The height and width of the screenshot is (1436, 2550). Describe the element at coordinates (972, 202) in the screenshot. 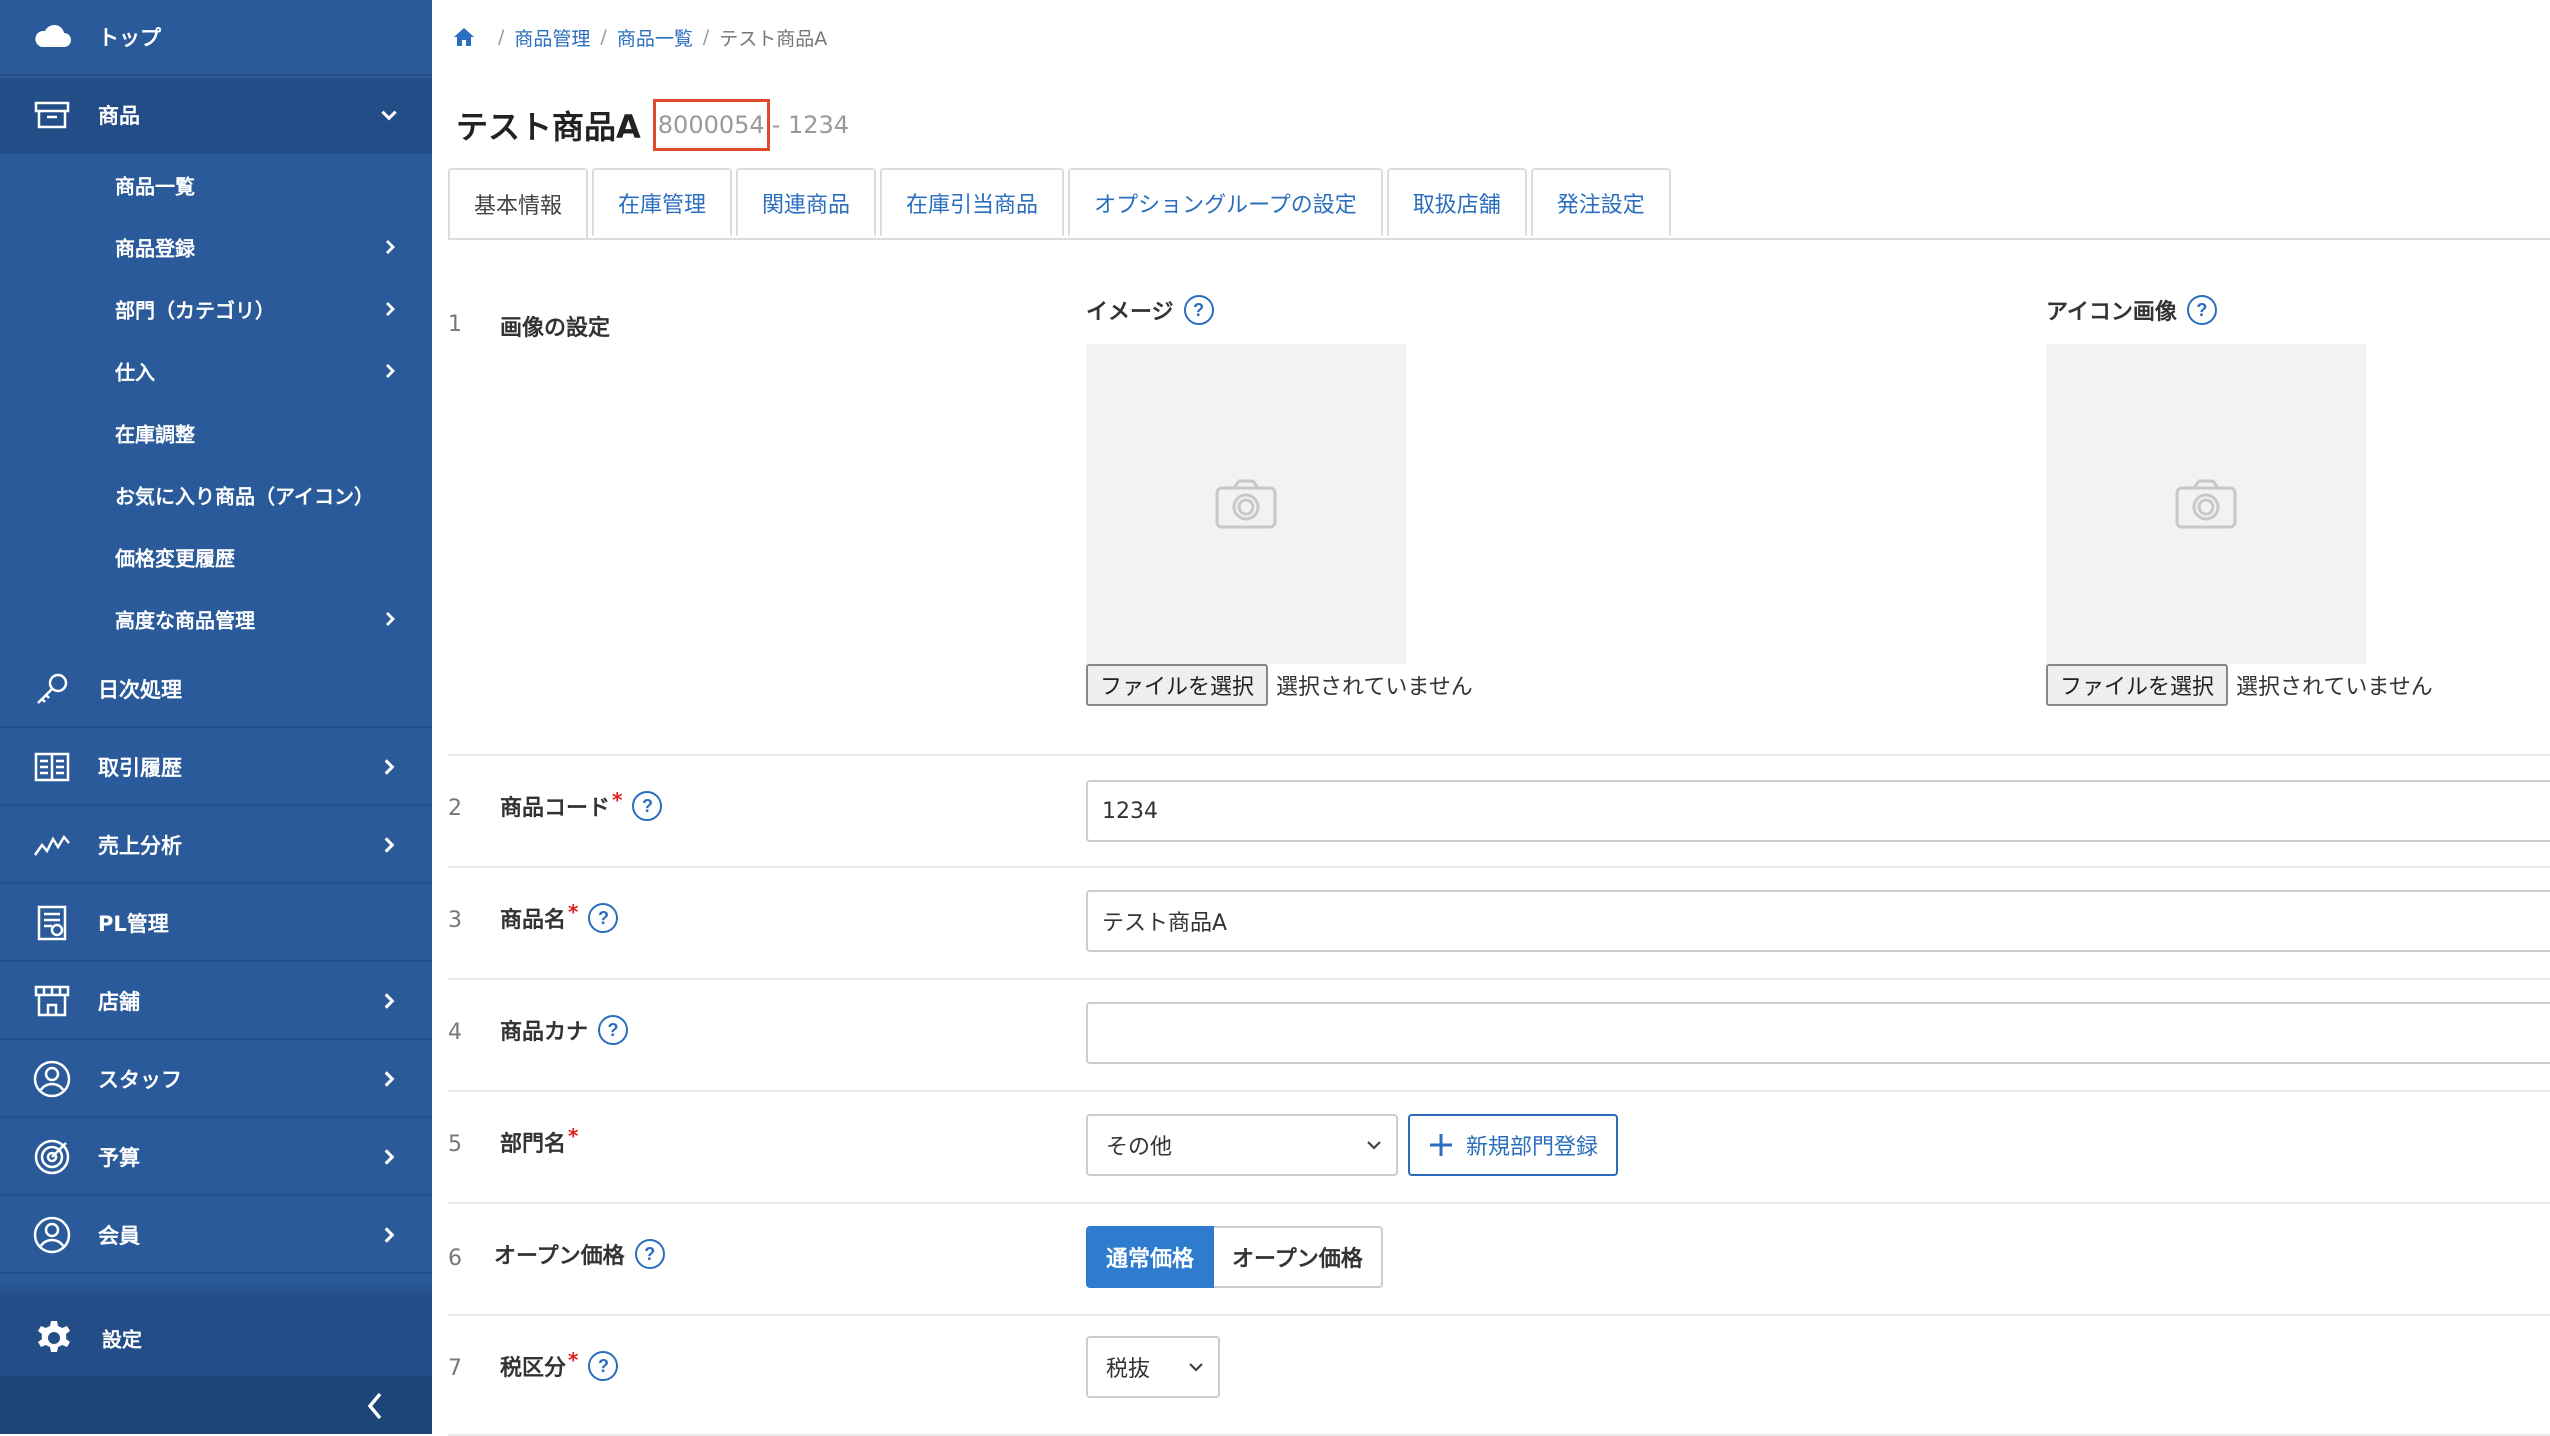

I see `tab-stock-allocation: 在庫引当商品` at that location.